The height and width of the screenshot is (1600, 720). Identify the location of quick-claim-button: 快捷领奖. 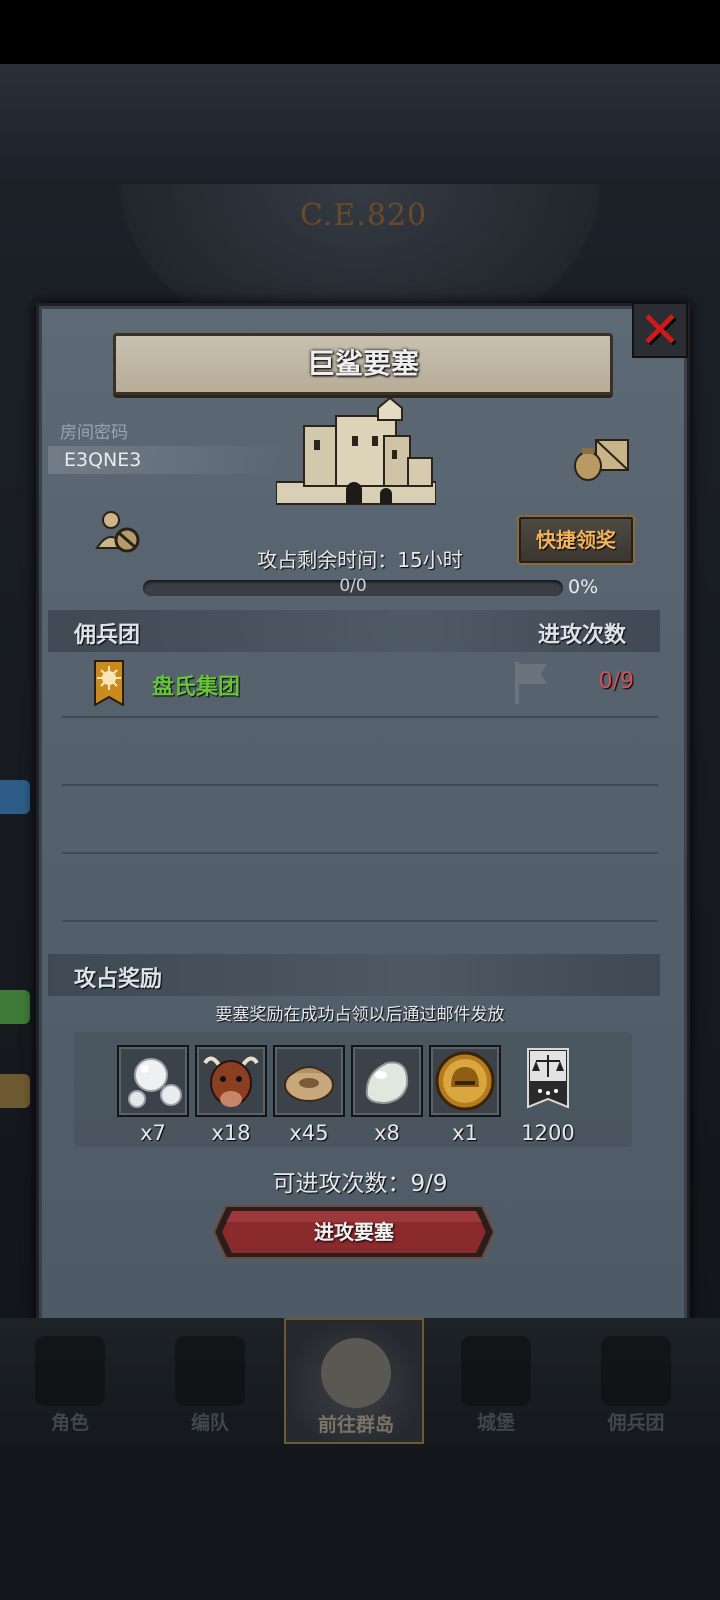
(576, 540).